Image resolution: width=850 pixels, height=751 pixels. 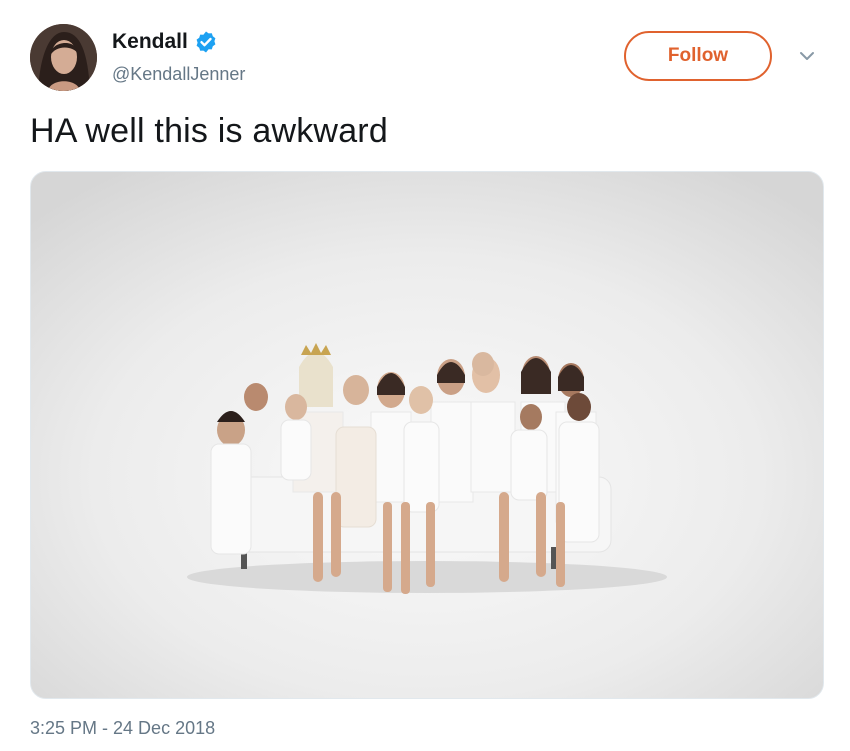 I want to click on user-name-row: Kendall, so click(x=165, y=42).